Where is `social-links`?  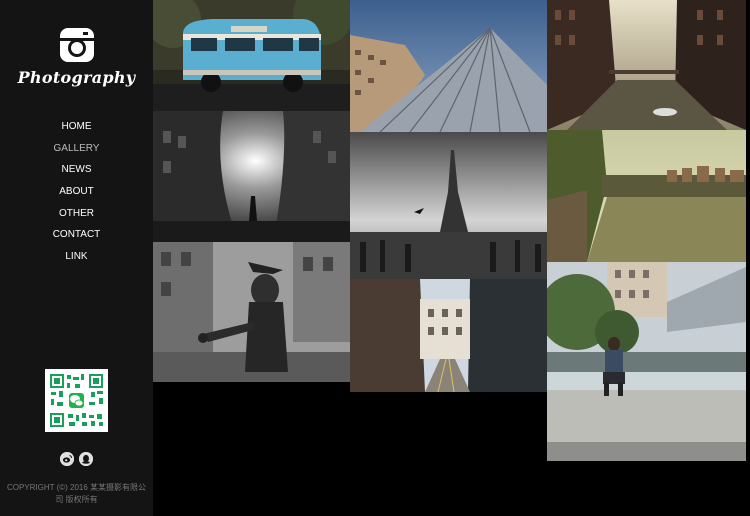 social-links is located at coordinates (76, 459).